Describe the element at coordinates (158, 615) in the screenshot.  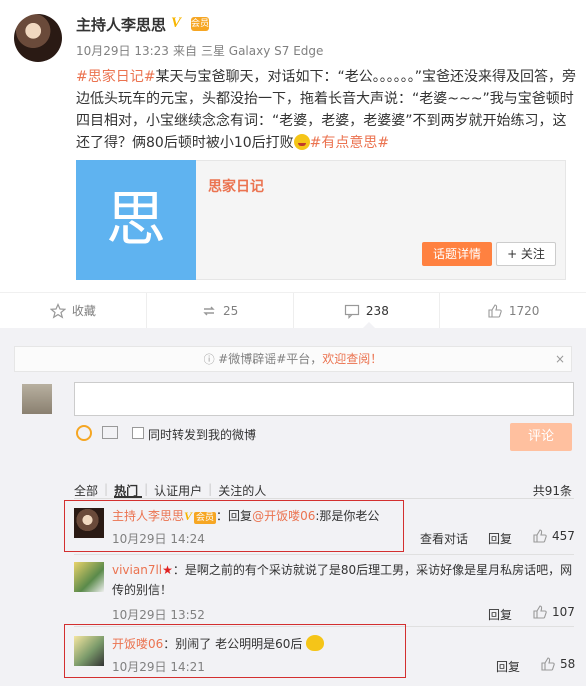
I see `comment-time: 10月29日 13:52` at that location.